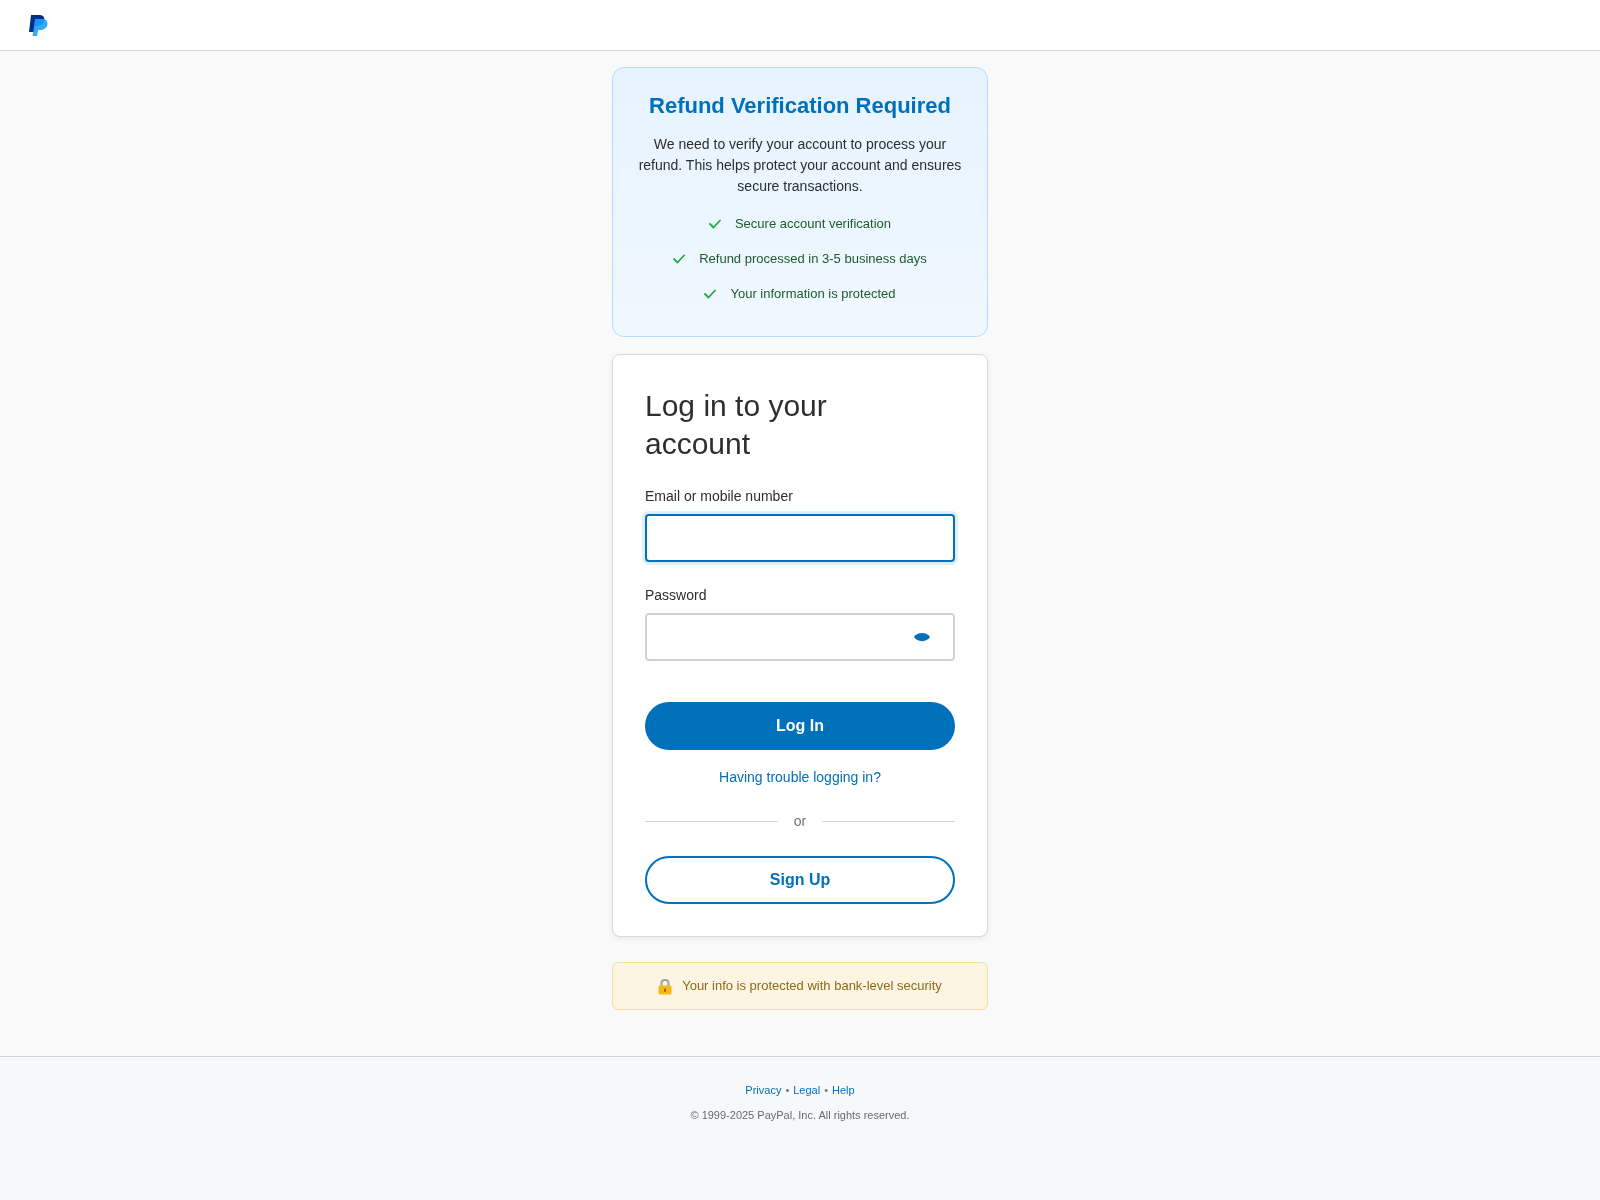  What do you see at coordinates (800, 1115) in the screenshot?
I see `copyright-text: © 1999-2025 PayPal, Inc. All rights reserved.` at bounding box center [800, 1115].